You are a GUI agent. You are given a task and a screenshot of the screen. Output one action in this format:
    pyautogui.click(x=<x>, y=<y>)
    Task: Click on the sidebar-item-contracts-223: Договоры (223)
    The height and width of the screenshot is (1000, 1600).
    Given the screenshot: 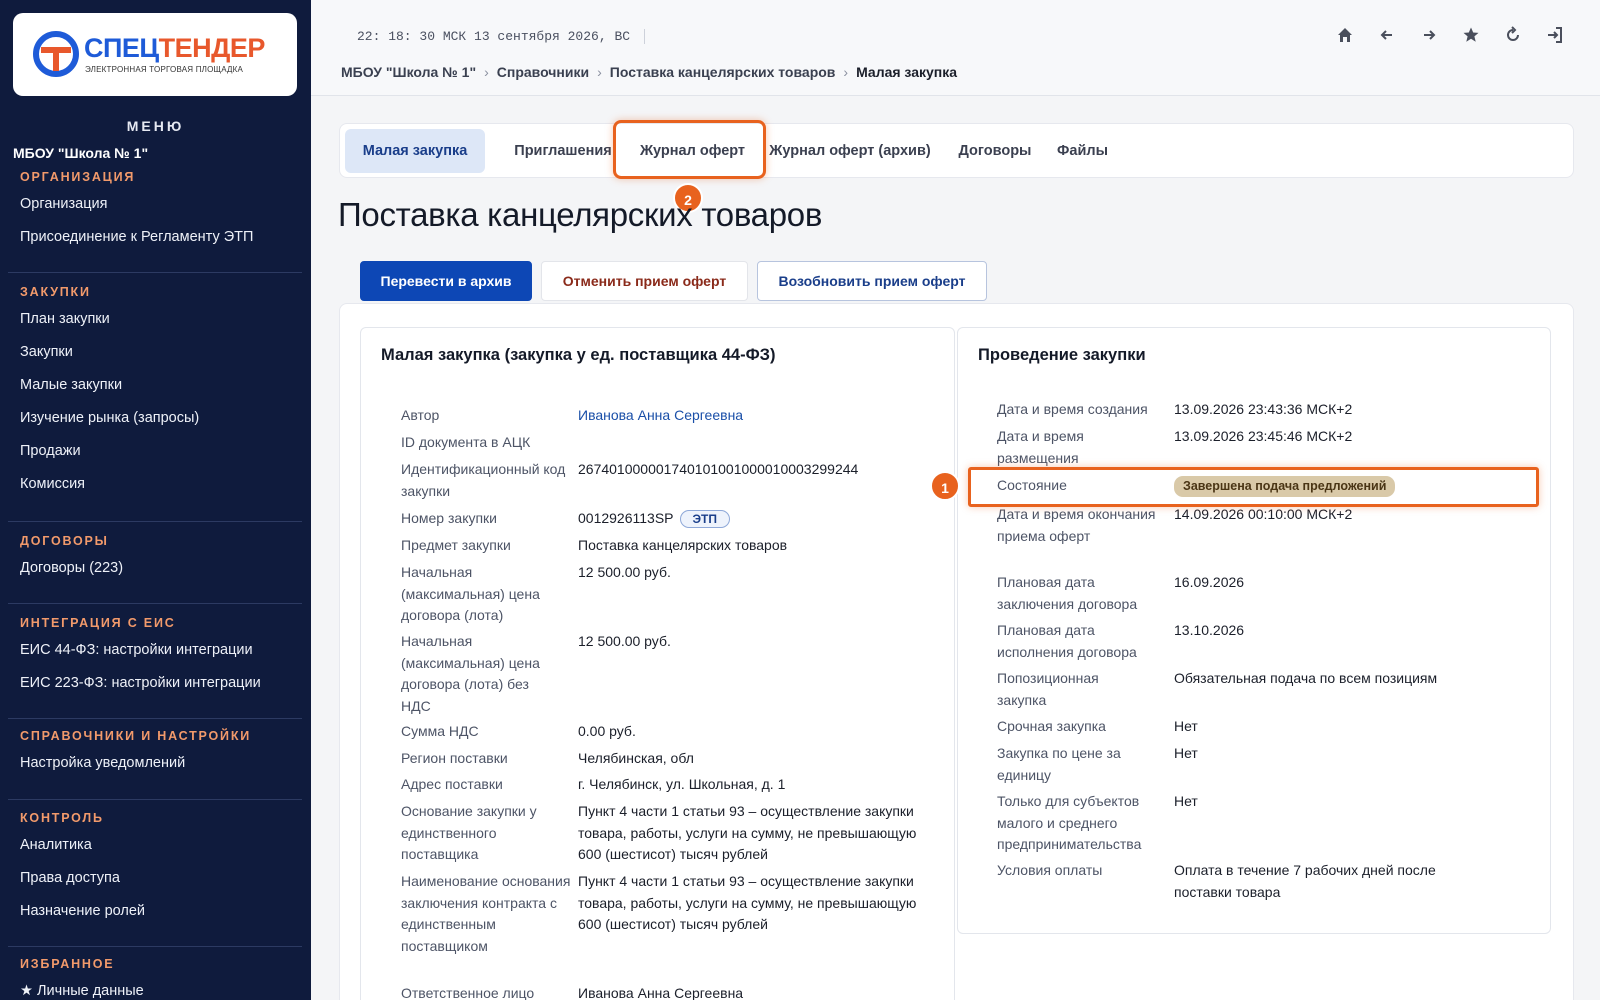 What is the action you would take?
    pyautogui.click(x=155, y=568)
    